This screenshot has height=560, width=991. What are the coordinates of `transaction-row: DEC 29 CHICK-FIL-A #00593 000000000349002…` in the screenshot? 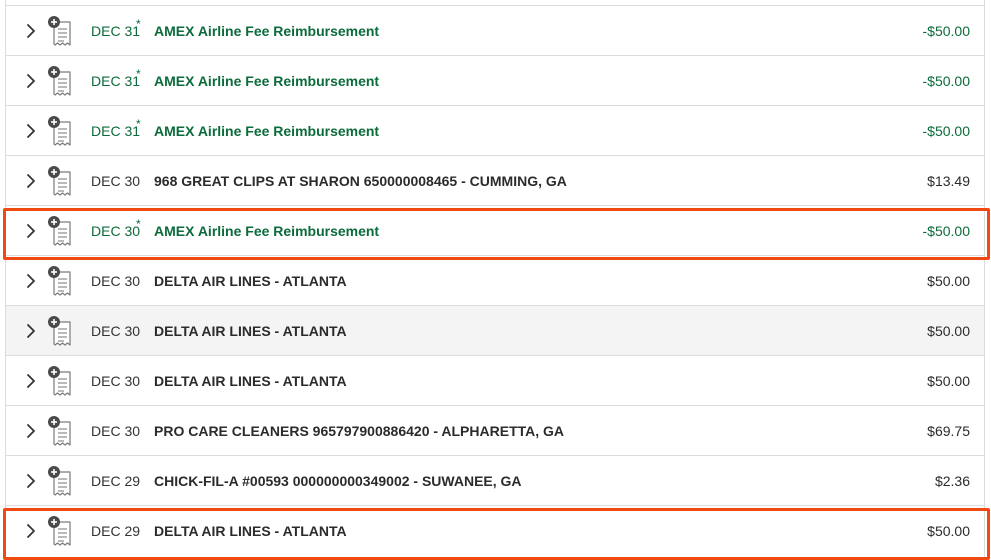 It's located at (495, 481).